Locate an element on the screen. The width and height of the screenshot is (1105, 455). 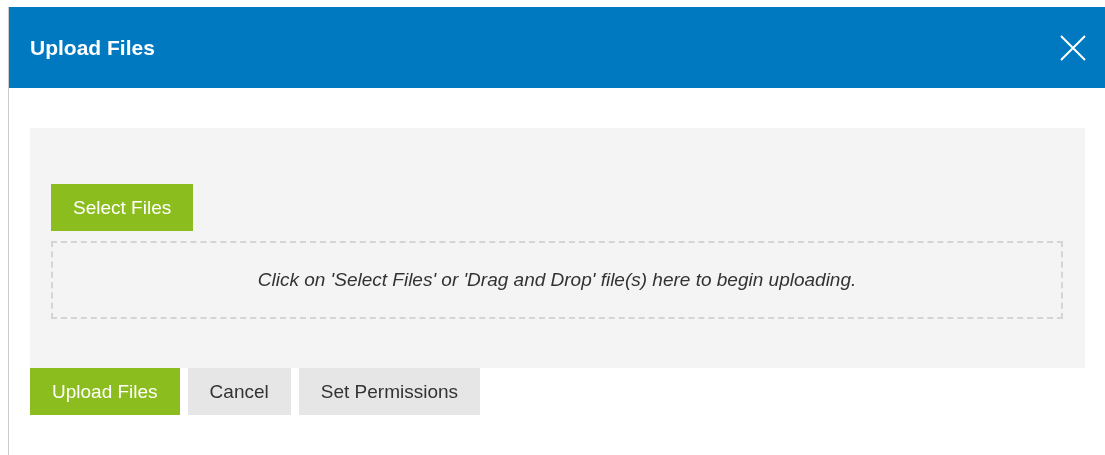
dialog-button: Set Permissions is located at coordinates (389, 391).